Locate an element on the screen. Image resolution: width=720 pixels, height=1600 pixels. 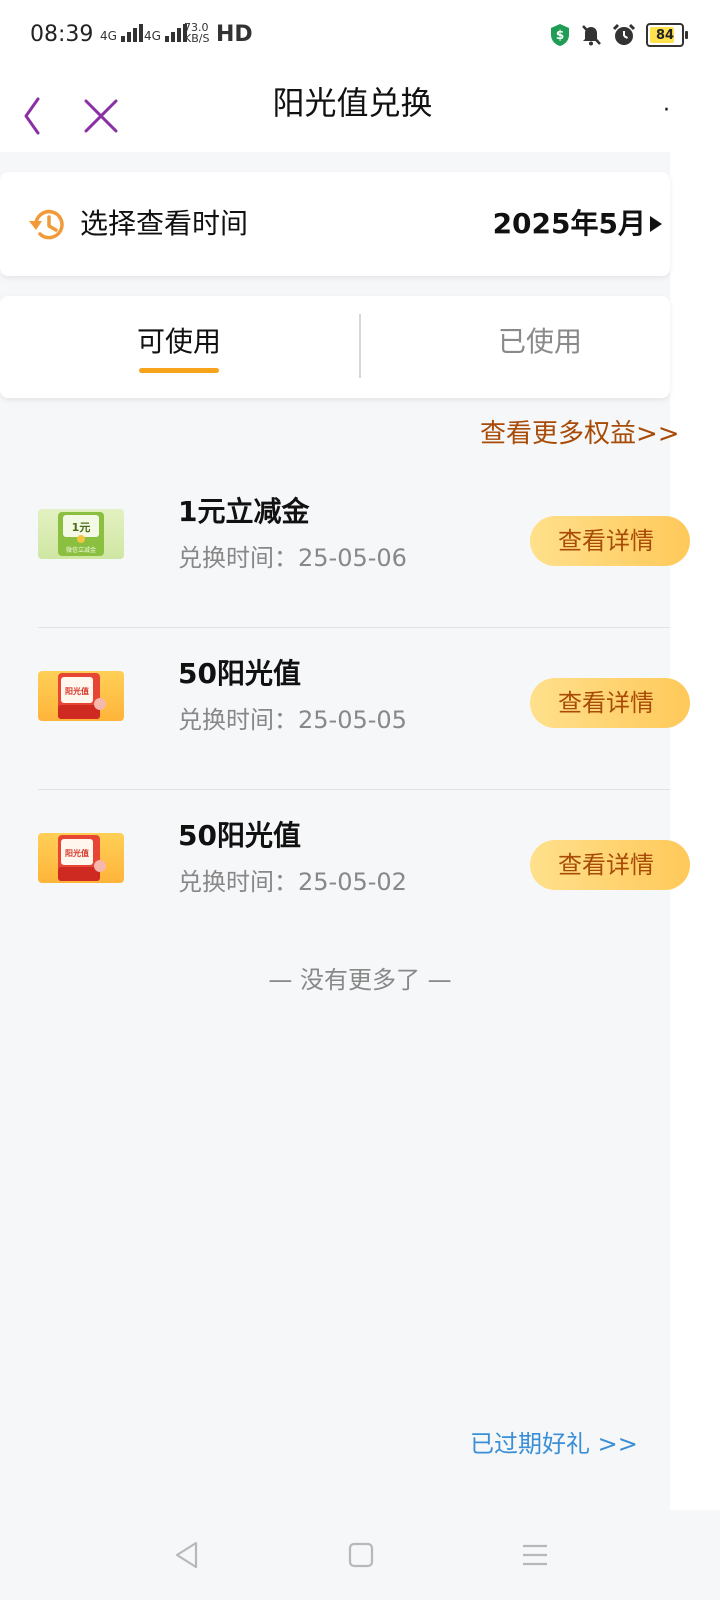
no-more-text: — 没有更多了 — is located at coordinates (360, 980).